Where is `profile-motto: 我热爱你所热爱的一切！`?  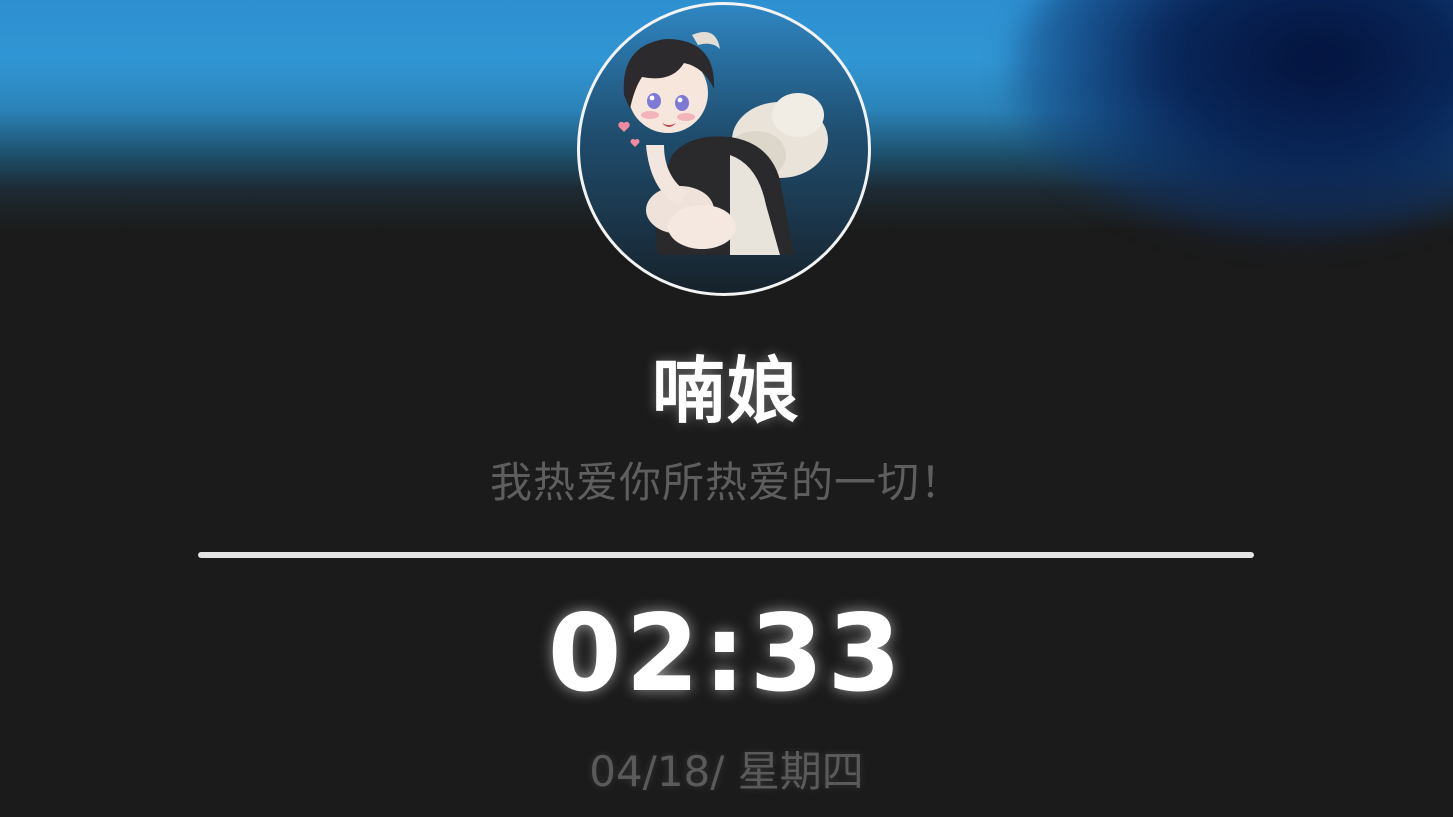
profile-motto: 我热爱你所热爱的一切！ is located at coordinates (726, 482).